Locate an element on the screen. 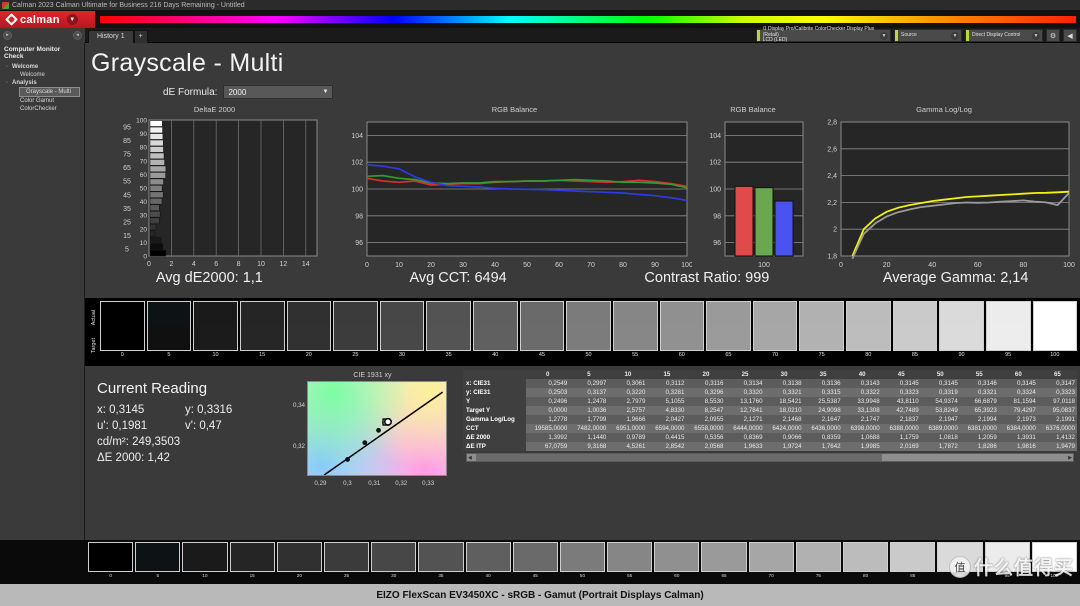  patch-actual is located at coordinates (495, 314).